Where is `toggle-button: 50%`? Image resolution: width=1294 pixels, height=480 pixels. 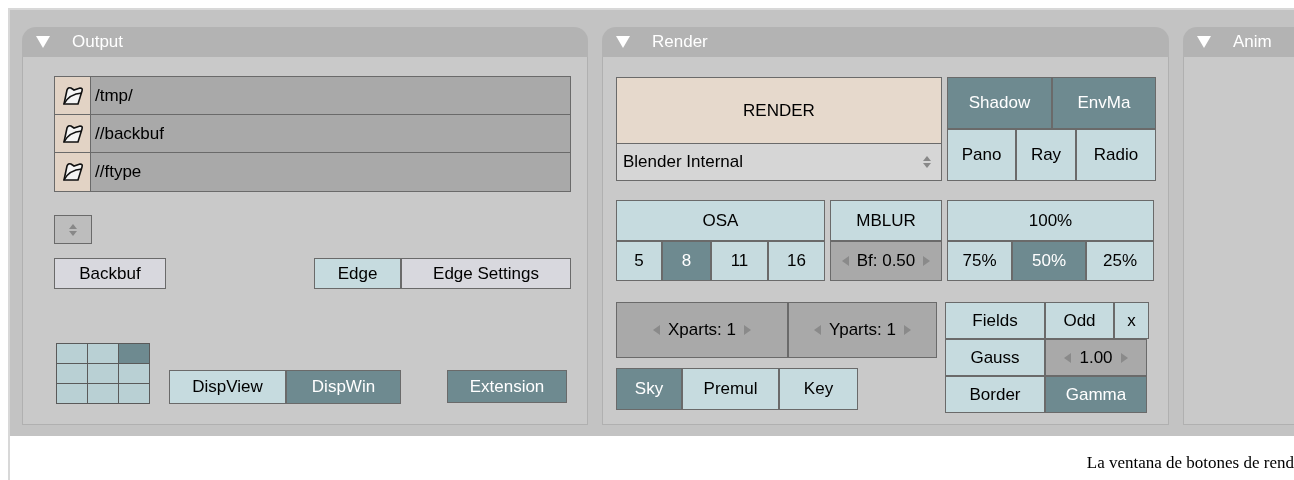 toggle-button: 50% is located at coordinates (1049, 261).